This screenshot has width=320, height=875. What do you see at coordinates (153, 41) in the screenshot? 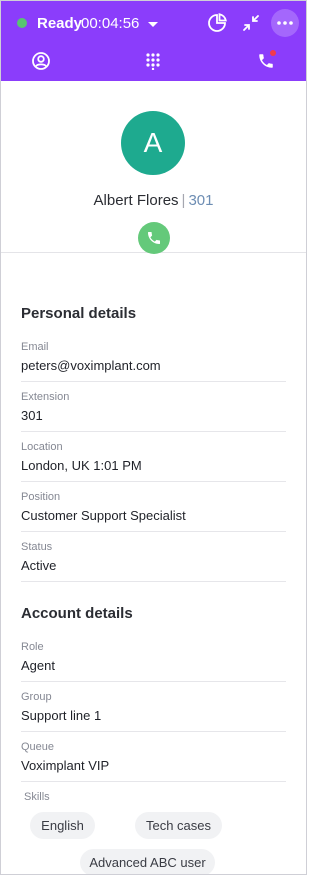
I see `top-bar: Ready 00:04:56` at bounding box center [153, 41].